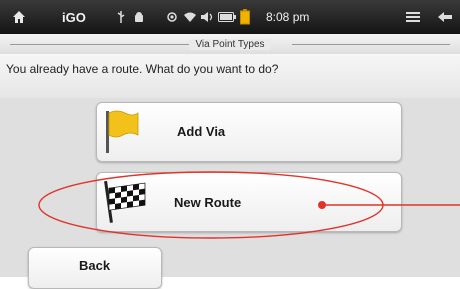 The image size is (460, 289). I want to click on back-arrow-icon, so click(445, 17).